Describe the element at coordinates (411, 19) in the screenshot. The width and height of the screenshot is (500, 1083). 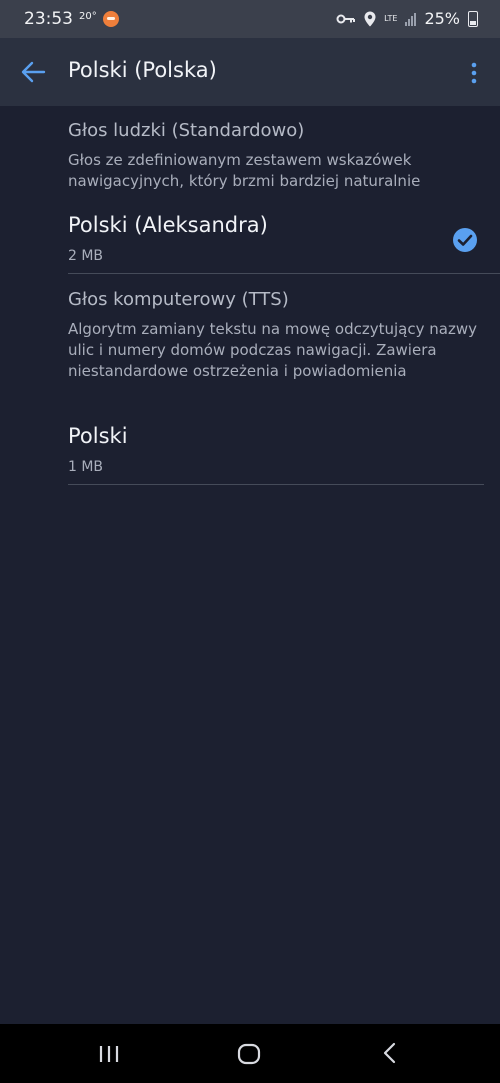
I see `signal-icon` at that location.